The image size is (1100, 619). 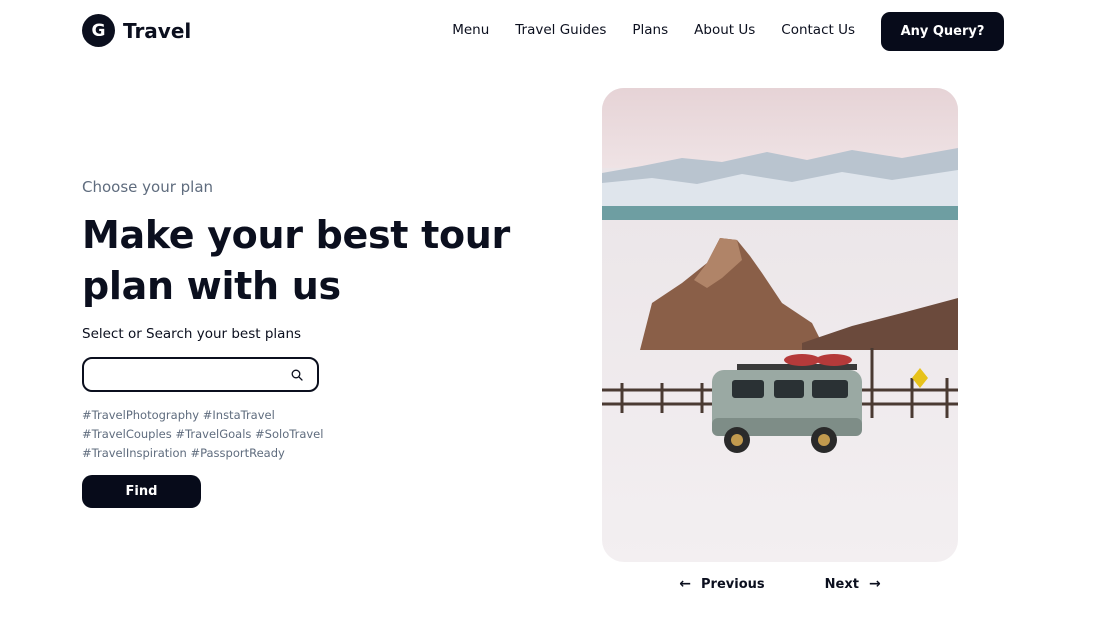 What do you see at coordinates (470, 30) in the screenshot?
I see `nav-item-menu: Menu` at bounding box center [470, 30].